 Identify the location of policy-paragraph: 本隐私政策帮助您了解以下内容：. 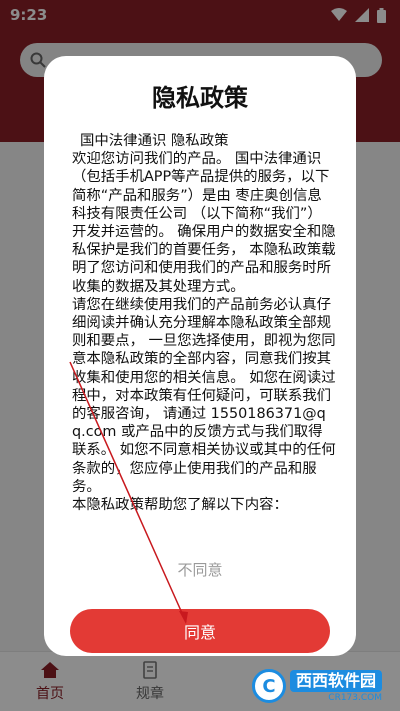
(180, 505).